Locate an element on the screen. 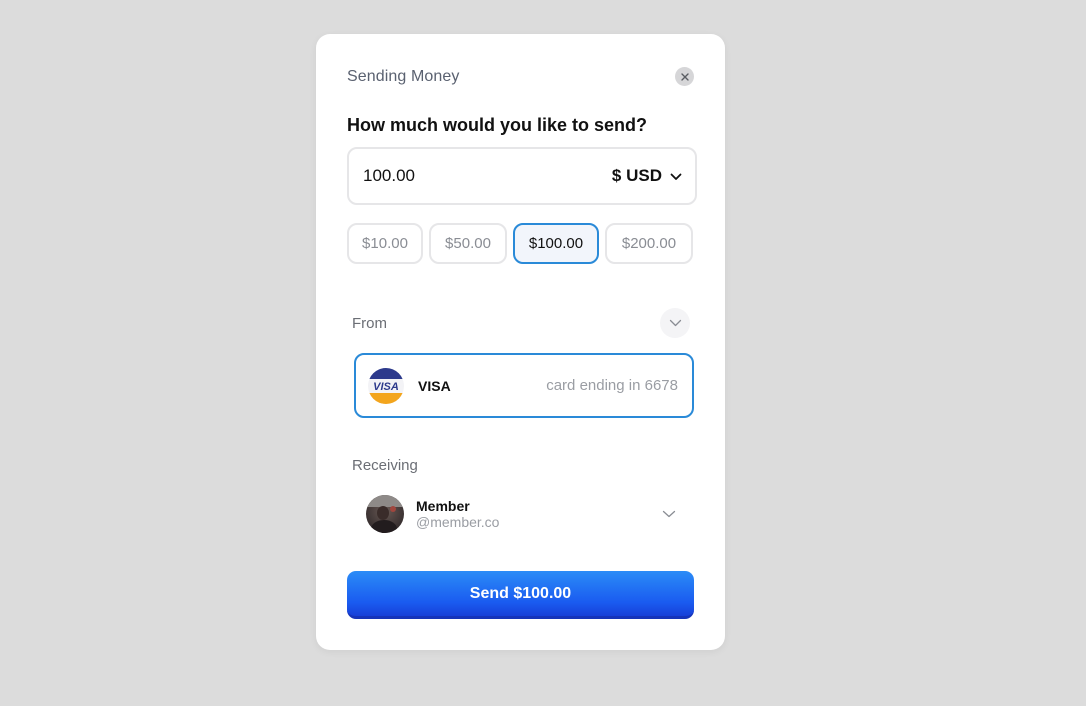 This screenshot has width=1086, height=706. from-expand-button is located at coordinates (675, 323).